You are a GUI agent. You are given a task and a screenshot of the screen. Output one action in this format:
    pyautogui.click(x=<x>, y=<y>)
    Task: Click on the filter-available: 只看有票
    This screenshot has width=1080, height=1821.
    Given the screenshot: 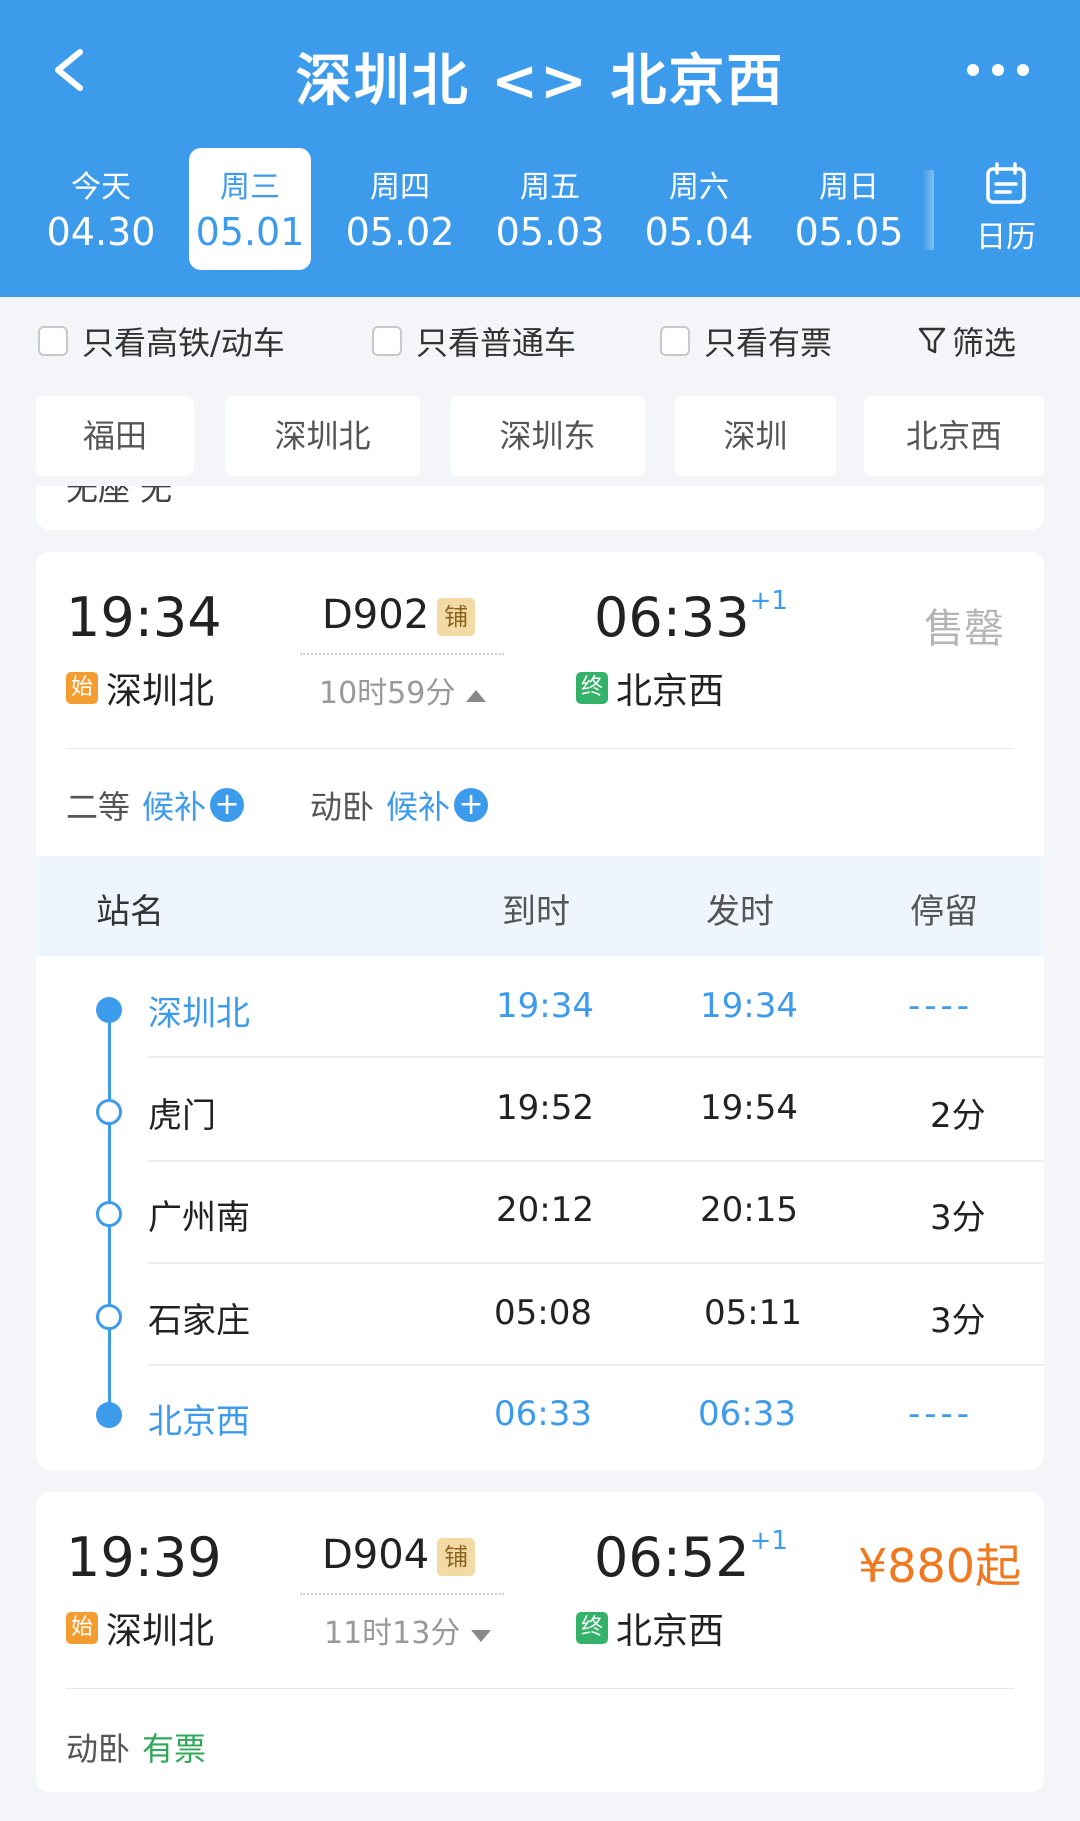 What is the action you would take?
    pyautogui.click(x=746, y=341)
    